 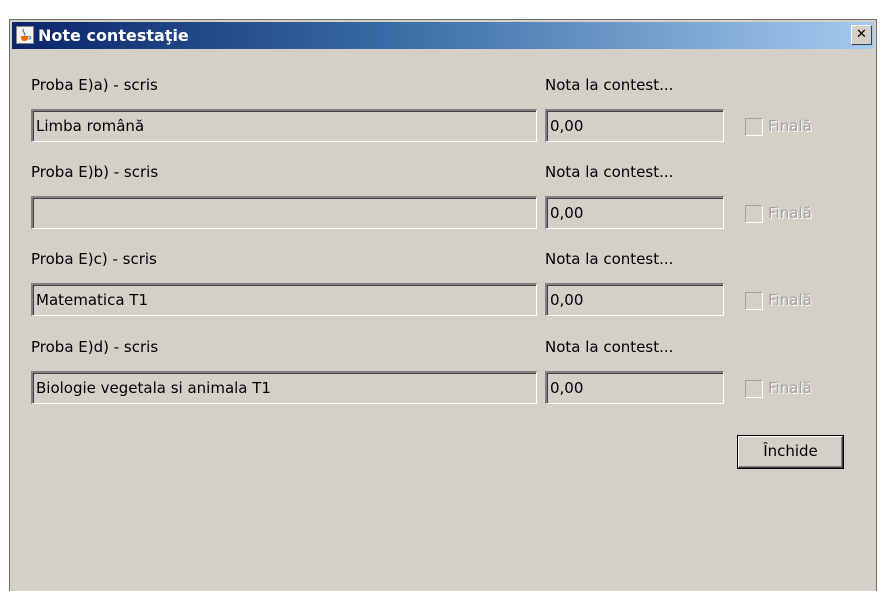 I want to click on subject-field-b, so click(x=284, y=212).